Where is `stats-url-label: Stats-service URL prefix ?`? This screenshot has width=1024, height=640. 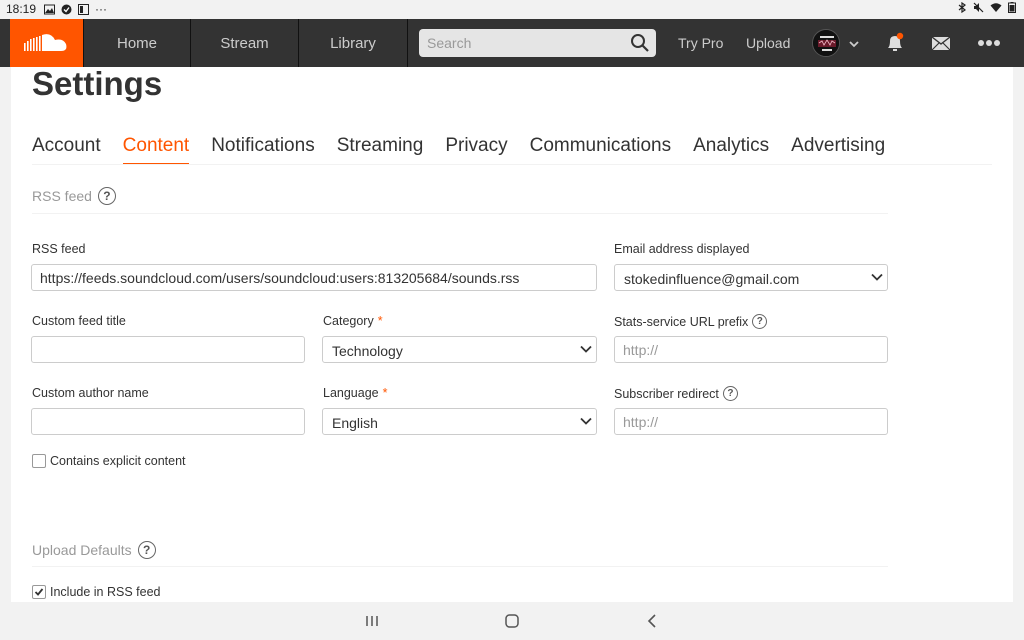 stats-url-label: Stats-service URL prefix ? is located at coordinates (691, 321).